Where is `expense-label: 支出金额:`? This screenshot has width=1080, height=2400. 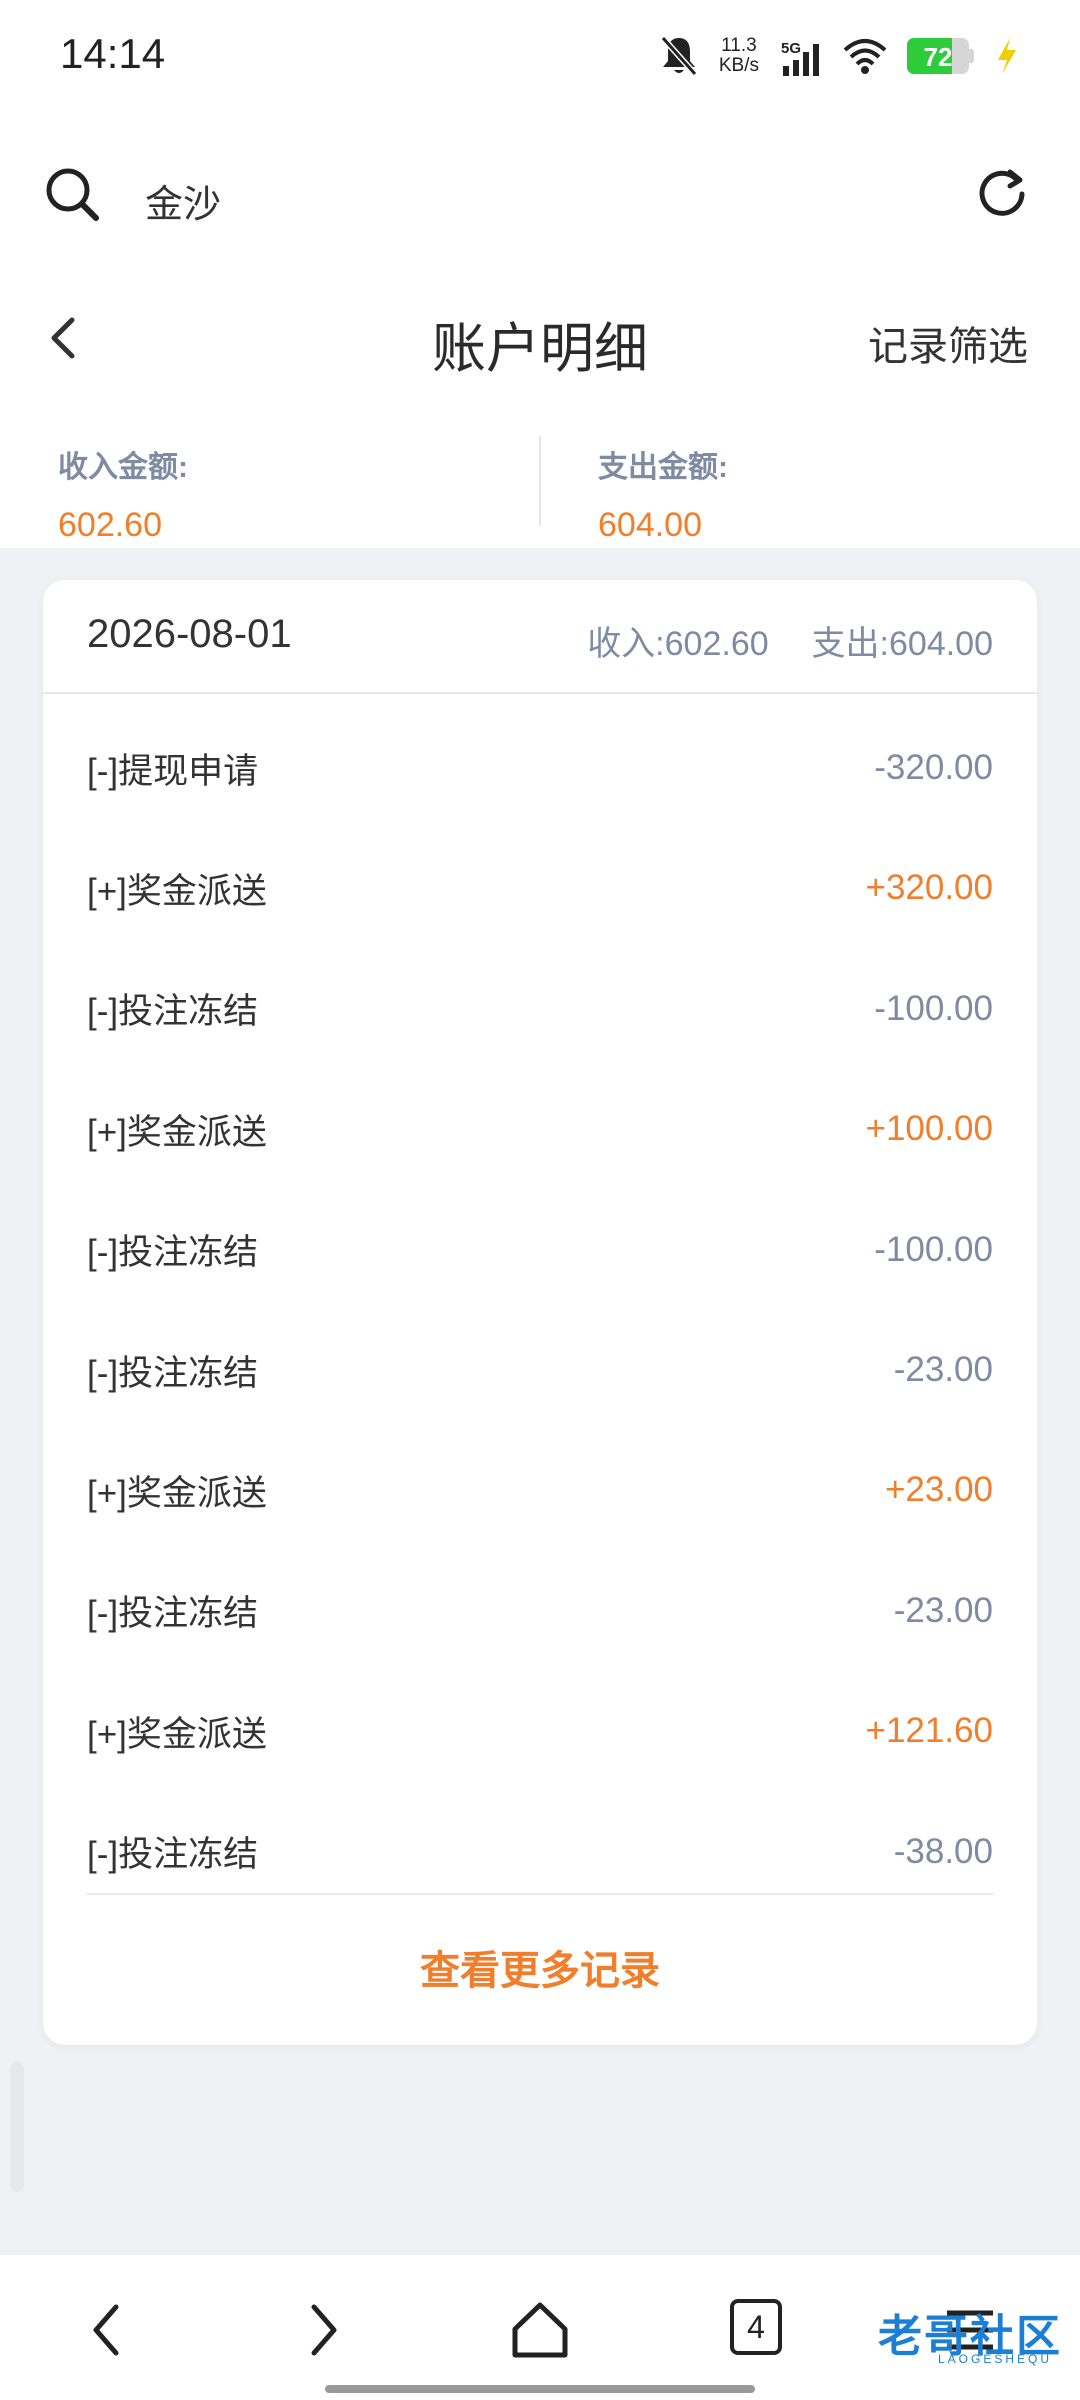 expense-label: 支出金额: is located at coordinates (663, 467).